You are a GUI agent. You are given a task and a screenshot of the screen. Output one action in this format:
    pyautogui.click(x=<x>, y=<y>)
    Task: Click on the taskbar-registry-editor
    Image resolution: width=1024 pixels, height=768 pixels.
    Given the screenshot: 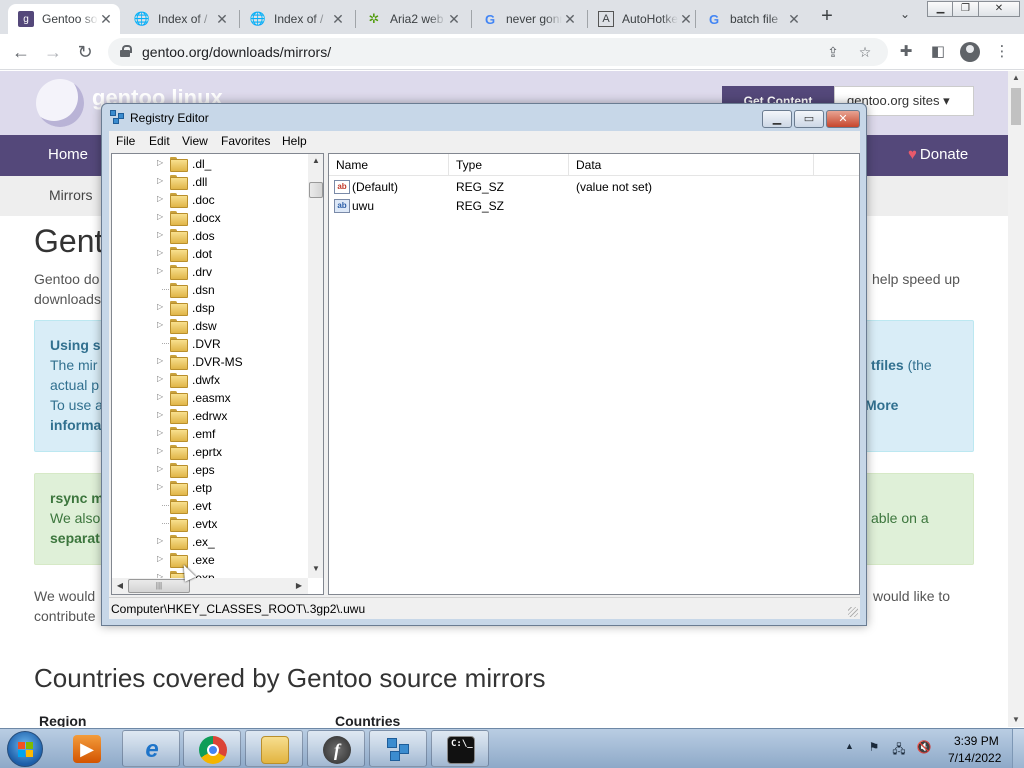 What is the action you would take?
    pyautogui.click(x=398, y=748)
    